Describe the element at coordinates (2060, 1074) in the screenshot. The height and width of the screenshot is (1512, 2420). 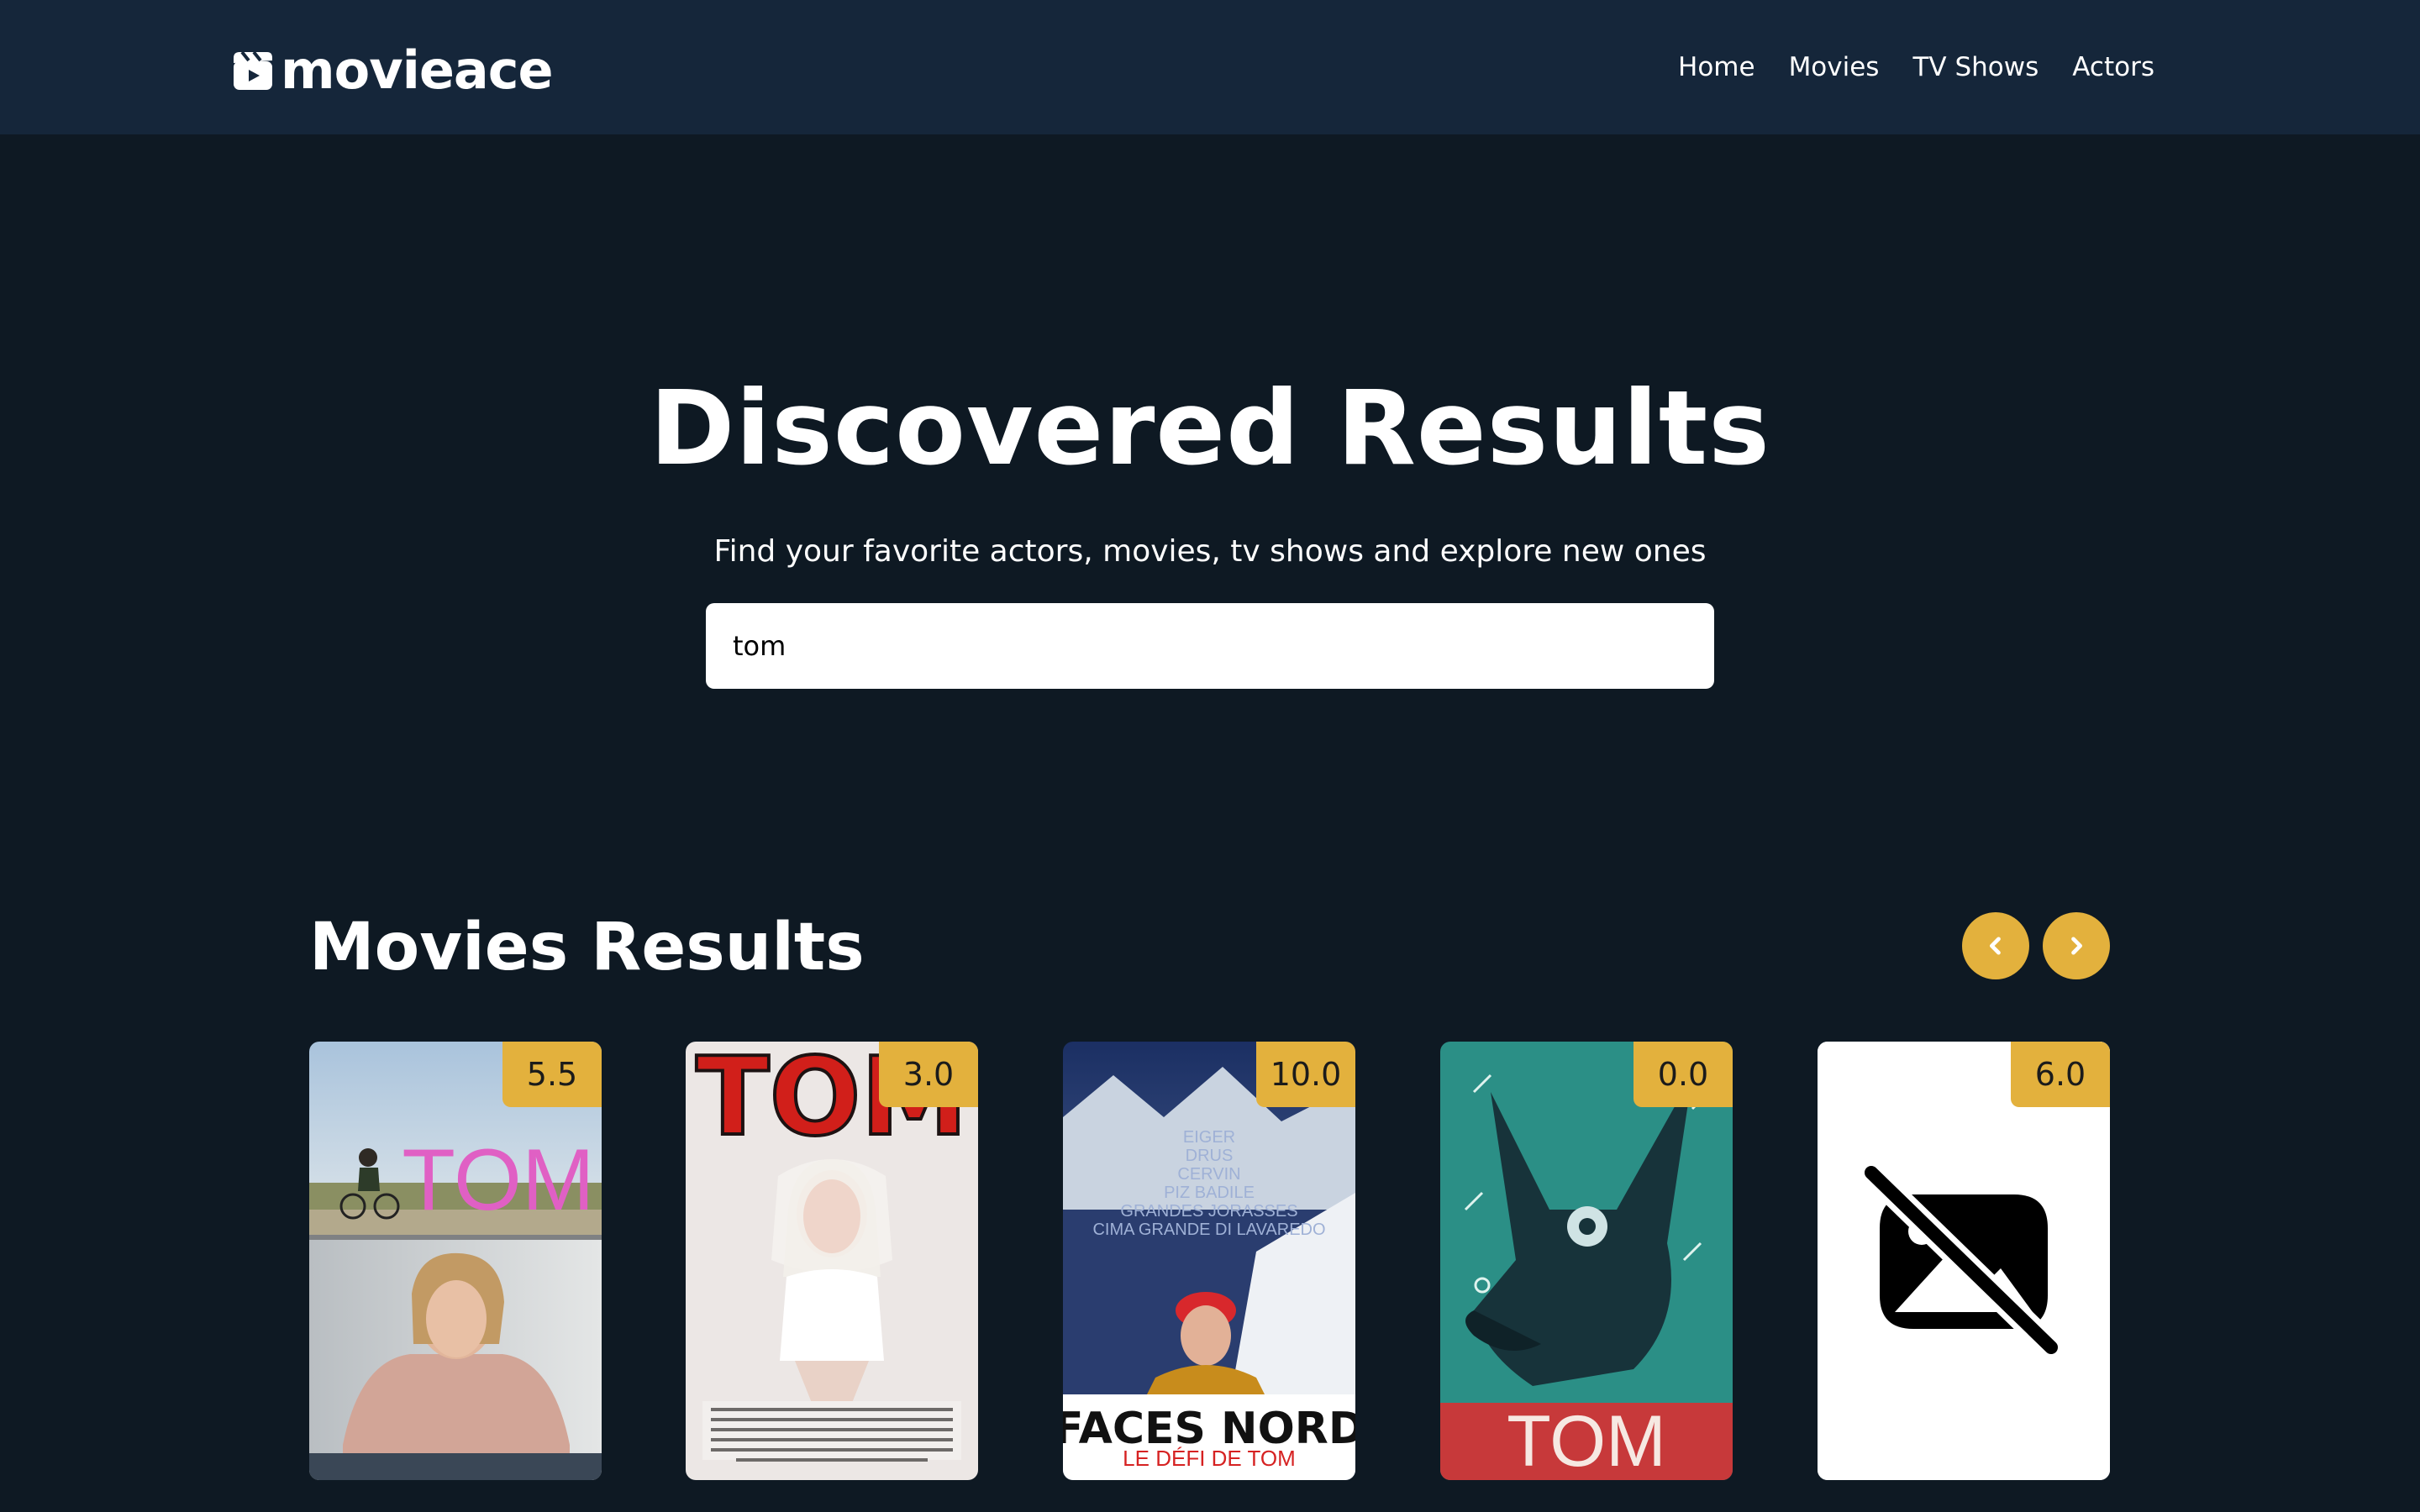
I see `rating-badge: 6.0` at that location.